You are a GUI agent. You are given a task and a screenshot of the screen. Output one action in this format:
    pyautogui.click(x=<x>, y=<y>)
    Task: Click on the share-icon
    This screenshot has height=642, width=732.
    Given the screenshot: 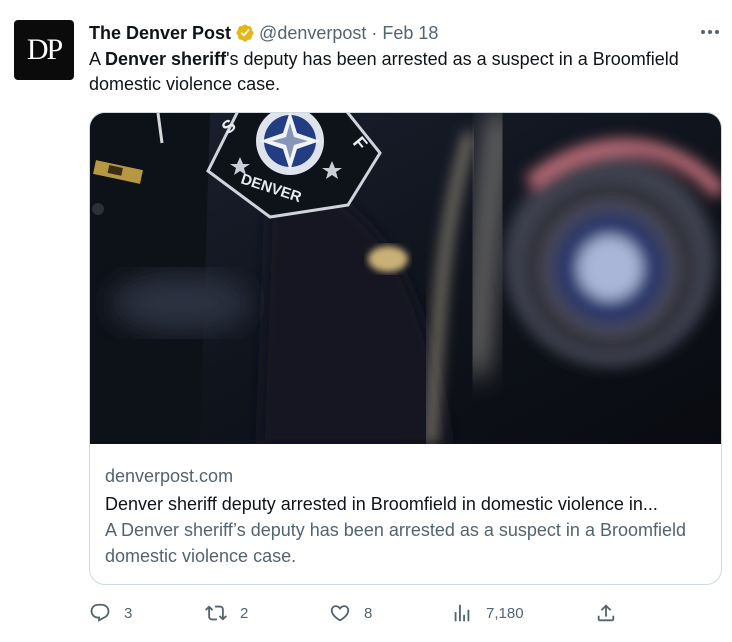 What is the action you would take?
    pyautogui.click(x=606, y=613)
    